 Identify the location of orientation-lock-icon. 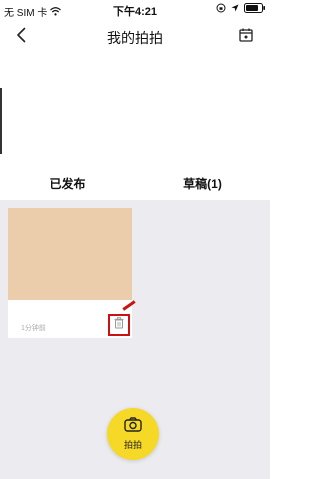
(221, 8).